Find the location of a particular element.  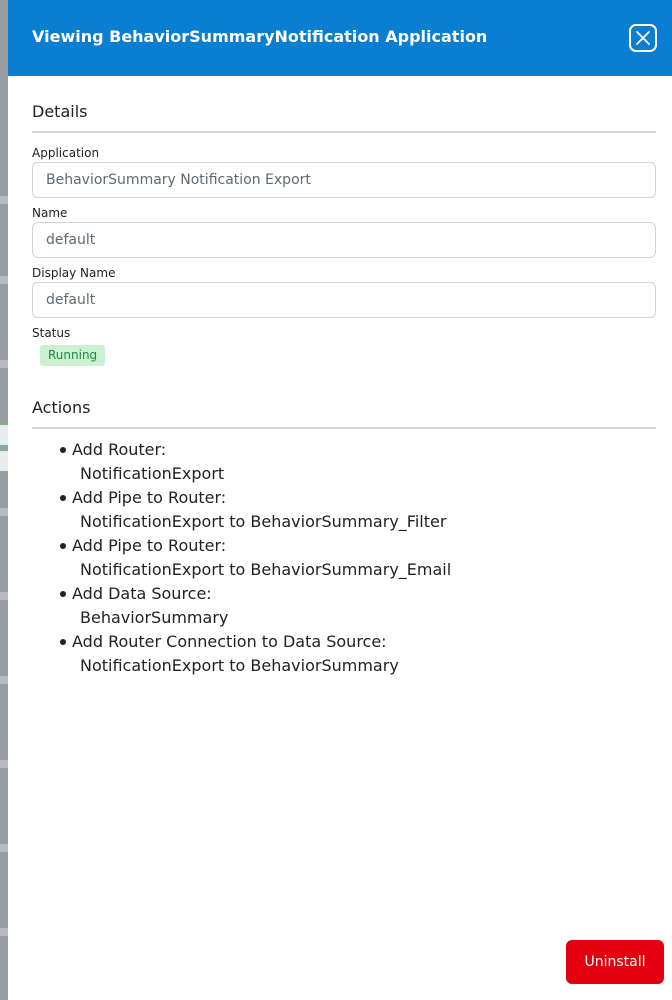

name-label: Name is located at coordinates (50, 213).